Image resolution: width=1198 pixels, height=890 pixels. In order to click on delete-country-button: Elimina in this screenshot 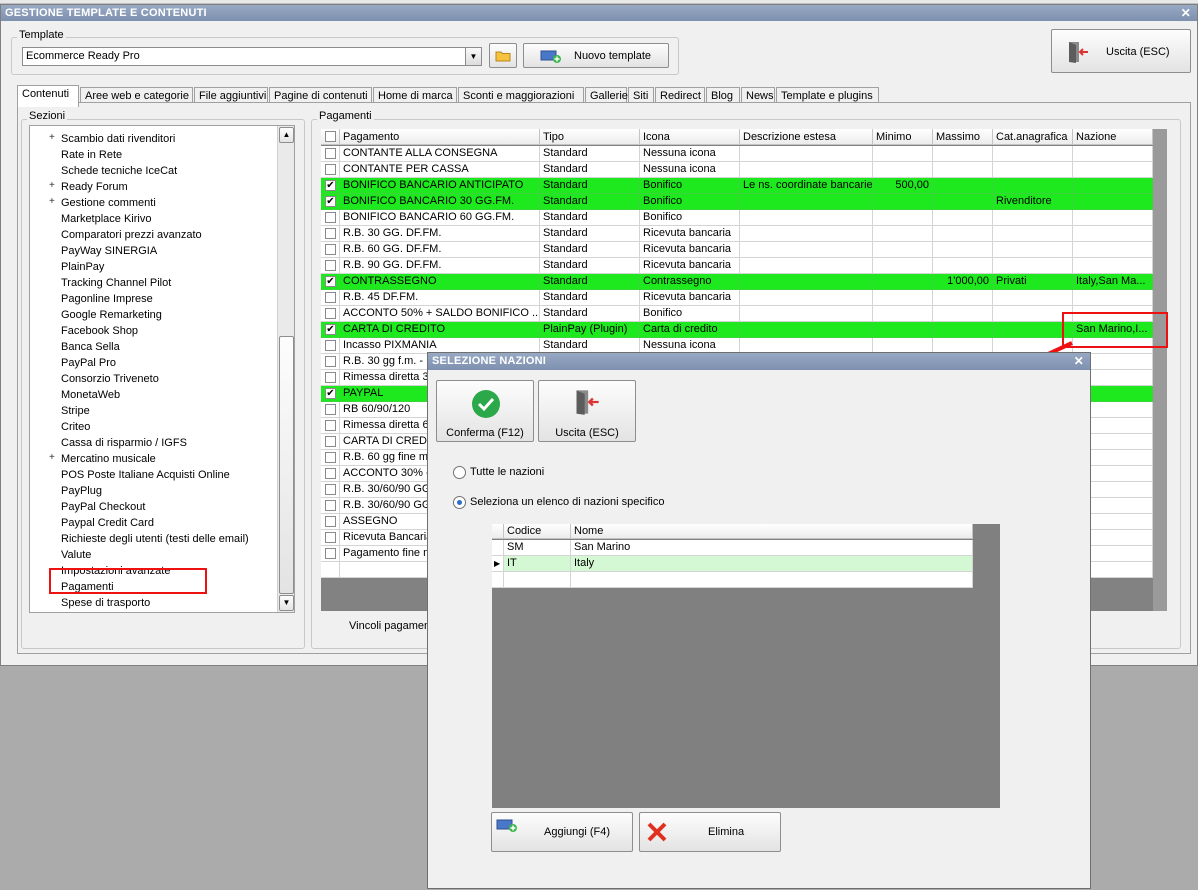, I will do `click(710, 832)`.